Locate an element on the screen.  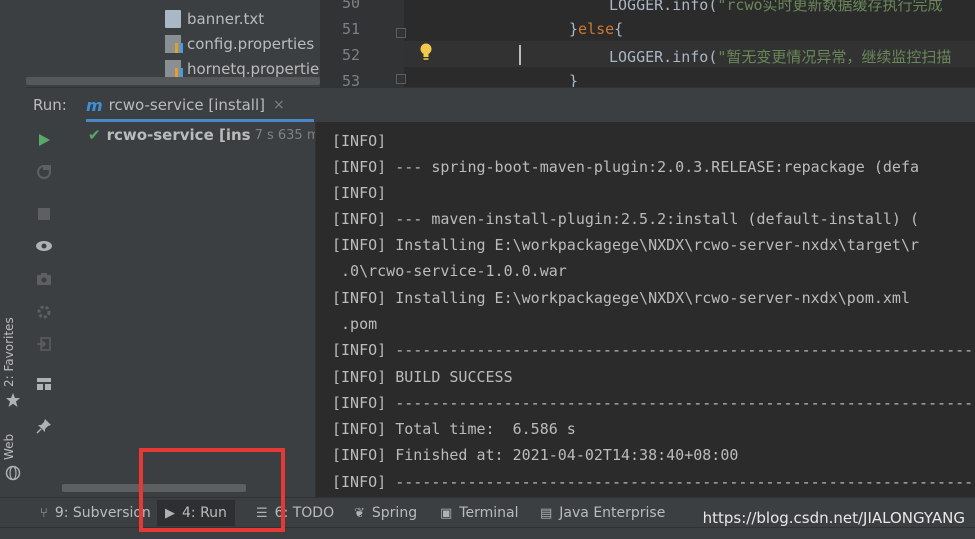
star-icon is located at coordinates (13, 400).